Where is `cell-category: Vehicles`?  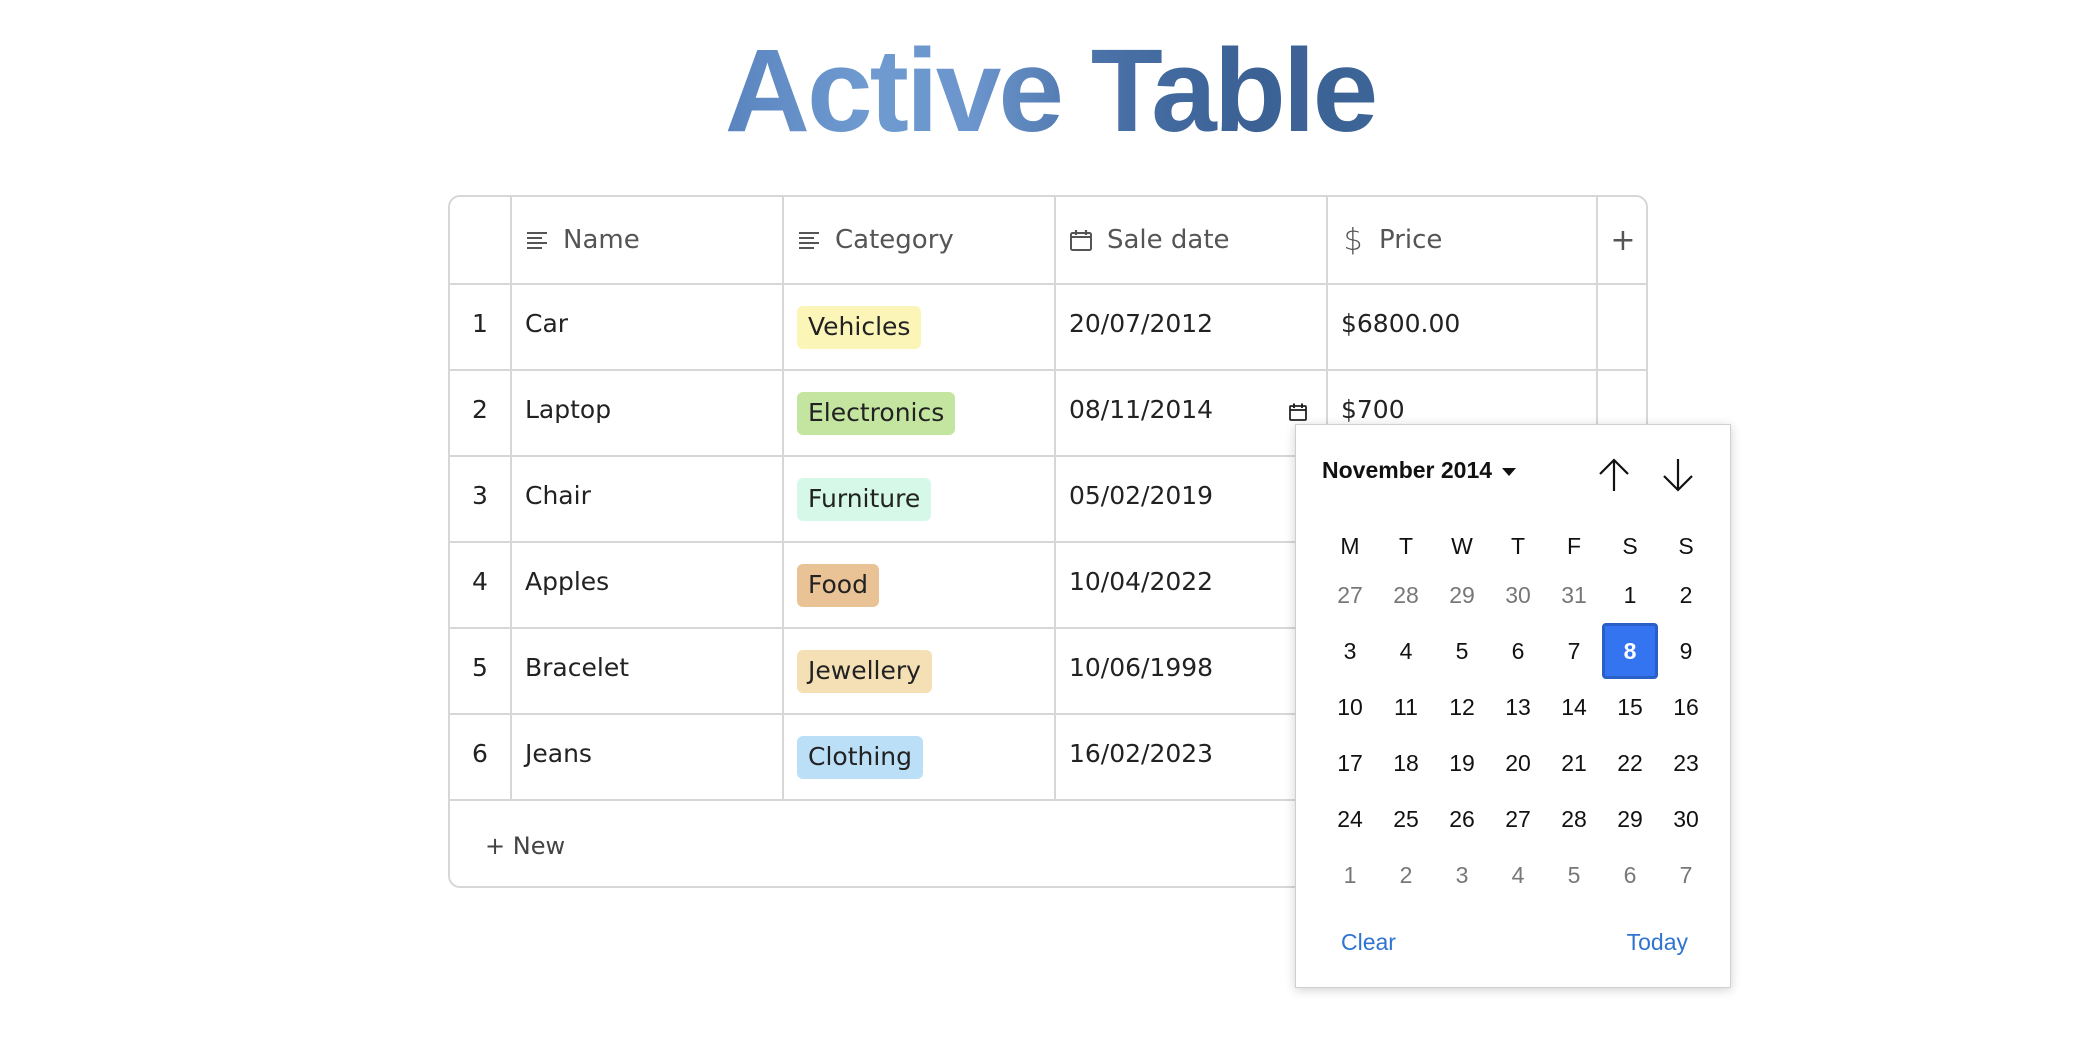
cell-category: Vehicles is located at coordinates (919, 327).